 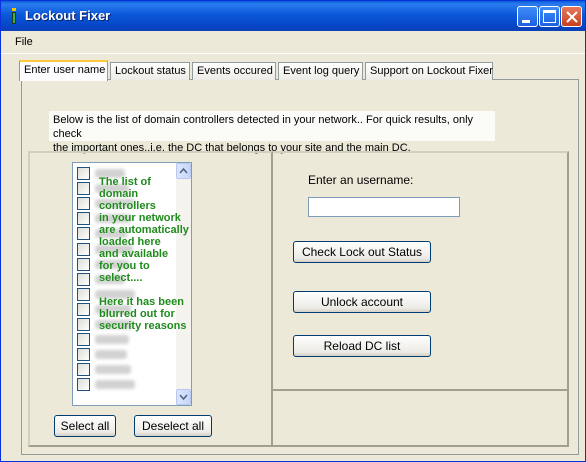 I want to click on deselect-all-button: Deselect all, so click(x=173, y=426).